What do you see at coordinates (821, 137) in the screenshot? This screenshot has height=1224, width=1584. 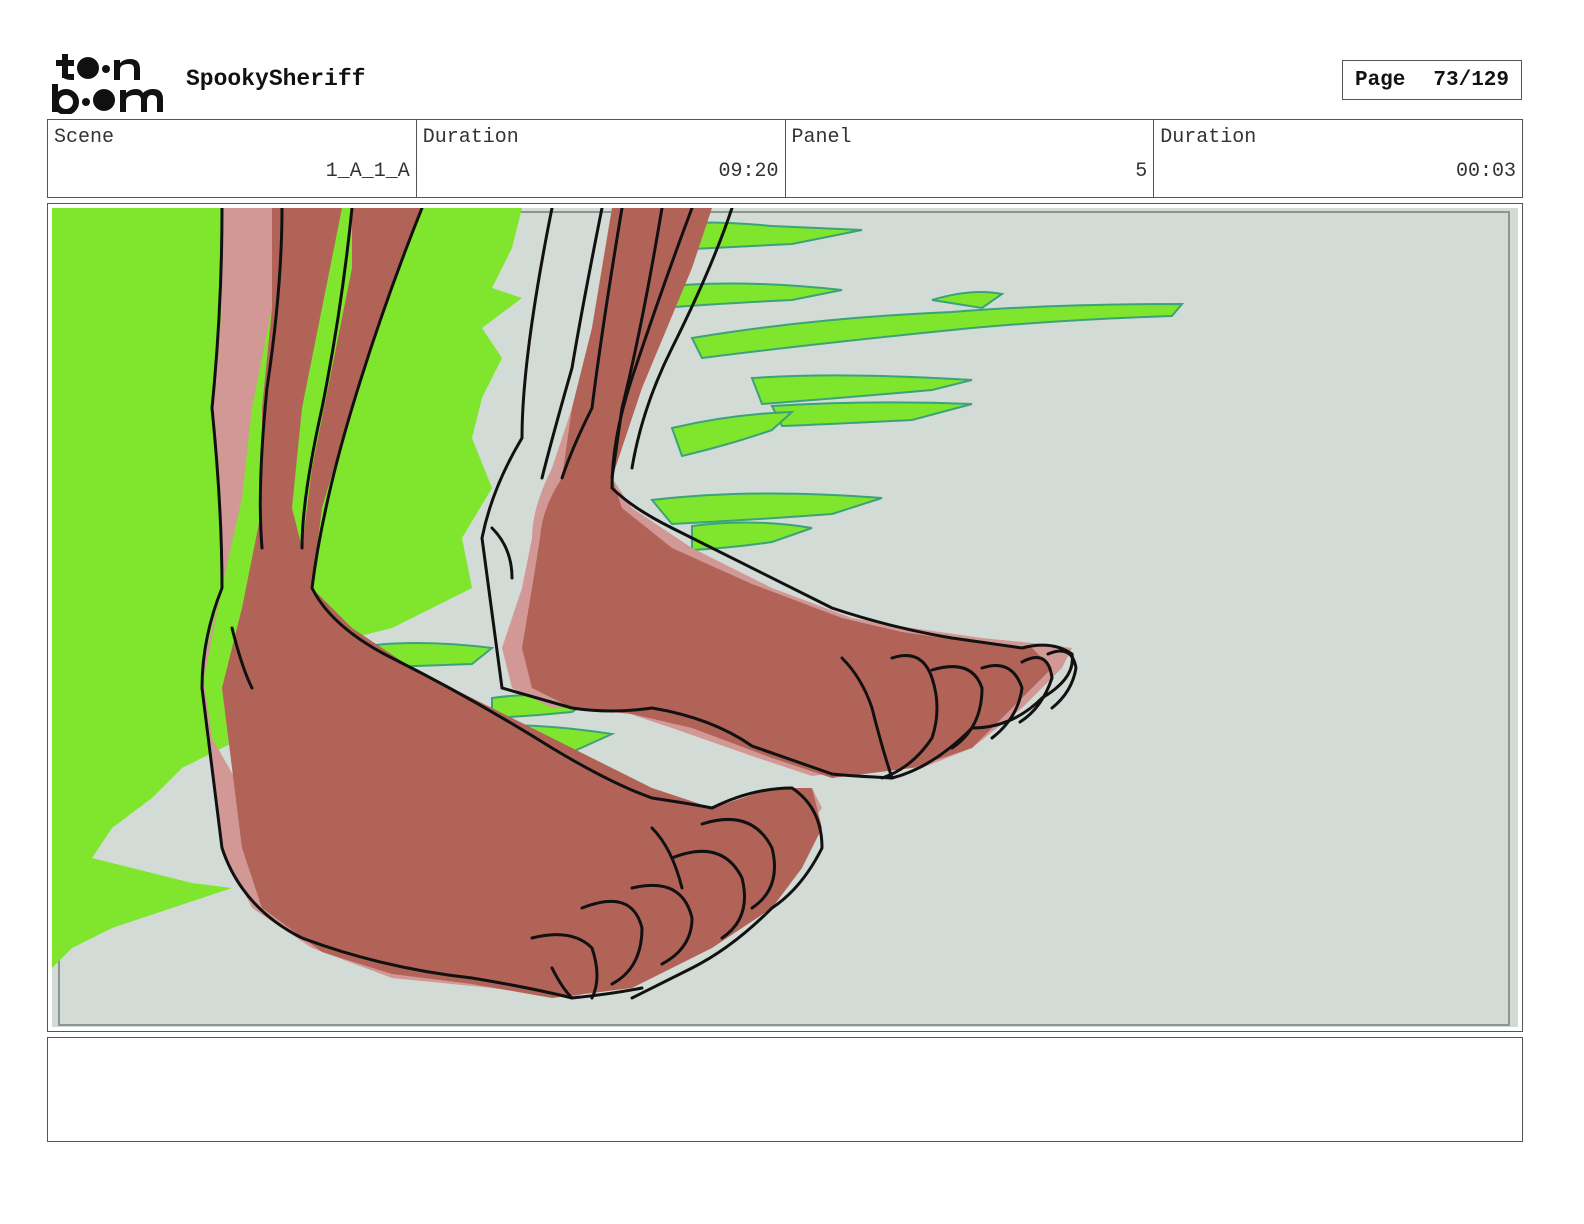 I see `panel-label: Panel` at bounding box center [821, 137].